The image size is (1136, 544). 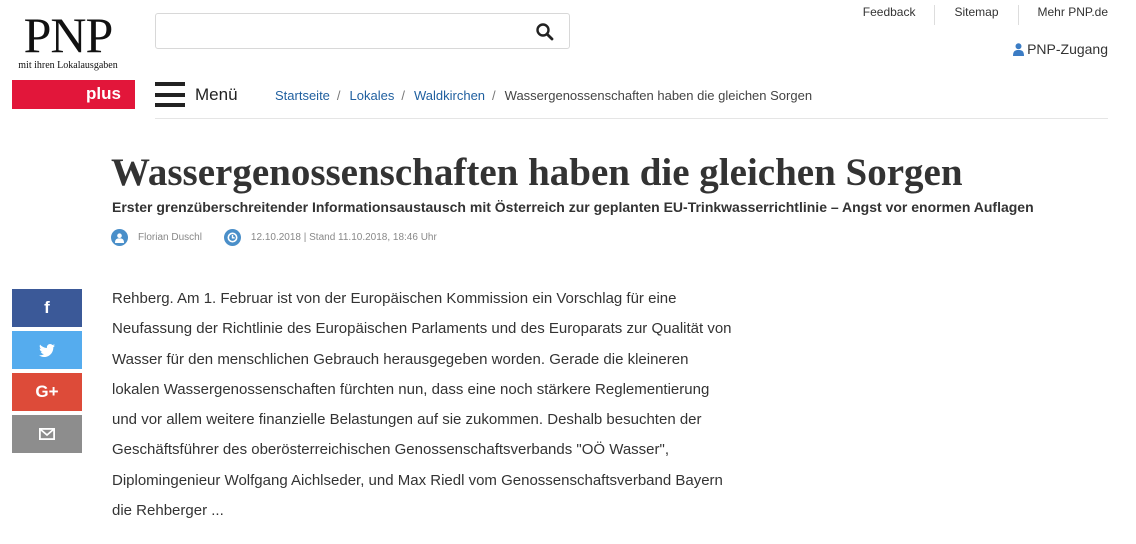 I want to click on logo-tagline: mit ihren Lokalausgaben, so click(x=68, y=65).